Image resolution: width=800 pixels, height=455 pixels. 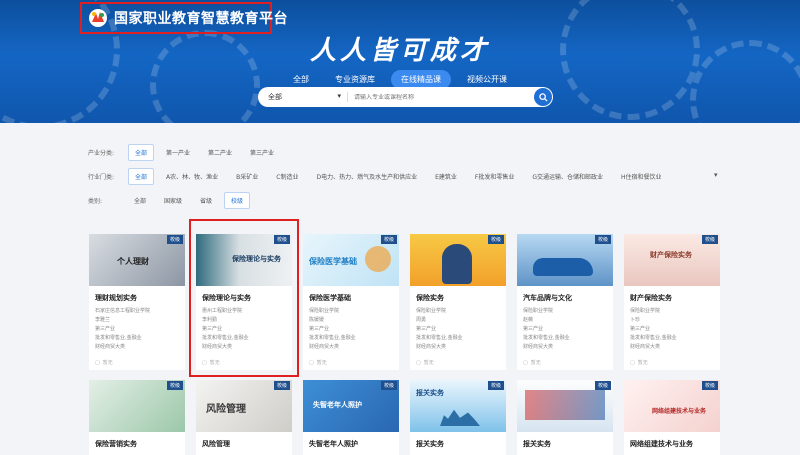 I want to click on course-school: 保险职业学院, so click(x=645, y=311).